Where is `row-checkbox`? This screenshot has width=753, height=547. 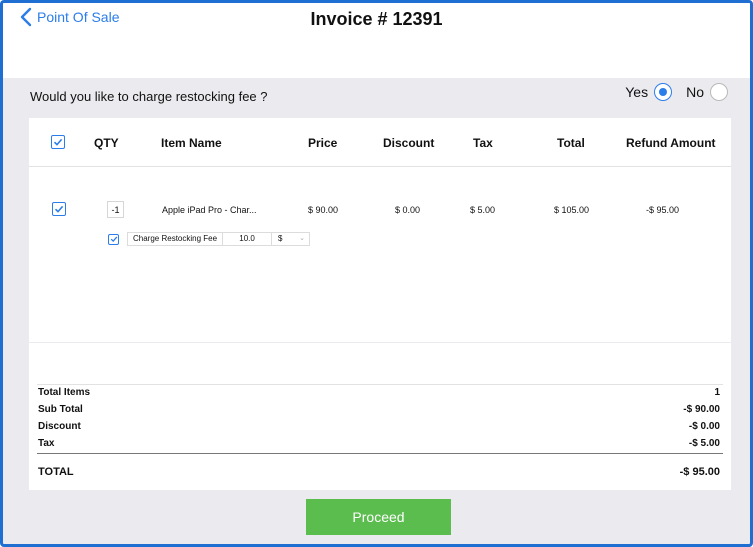
row-checkbox is located at coordinates (59, 209).